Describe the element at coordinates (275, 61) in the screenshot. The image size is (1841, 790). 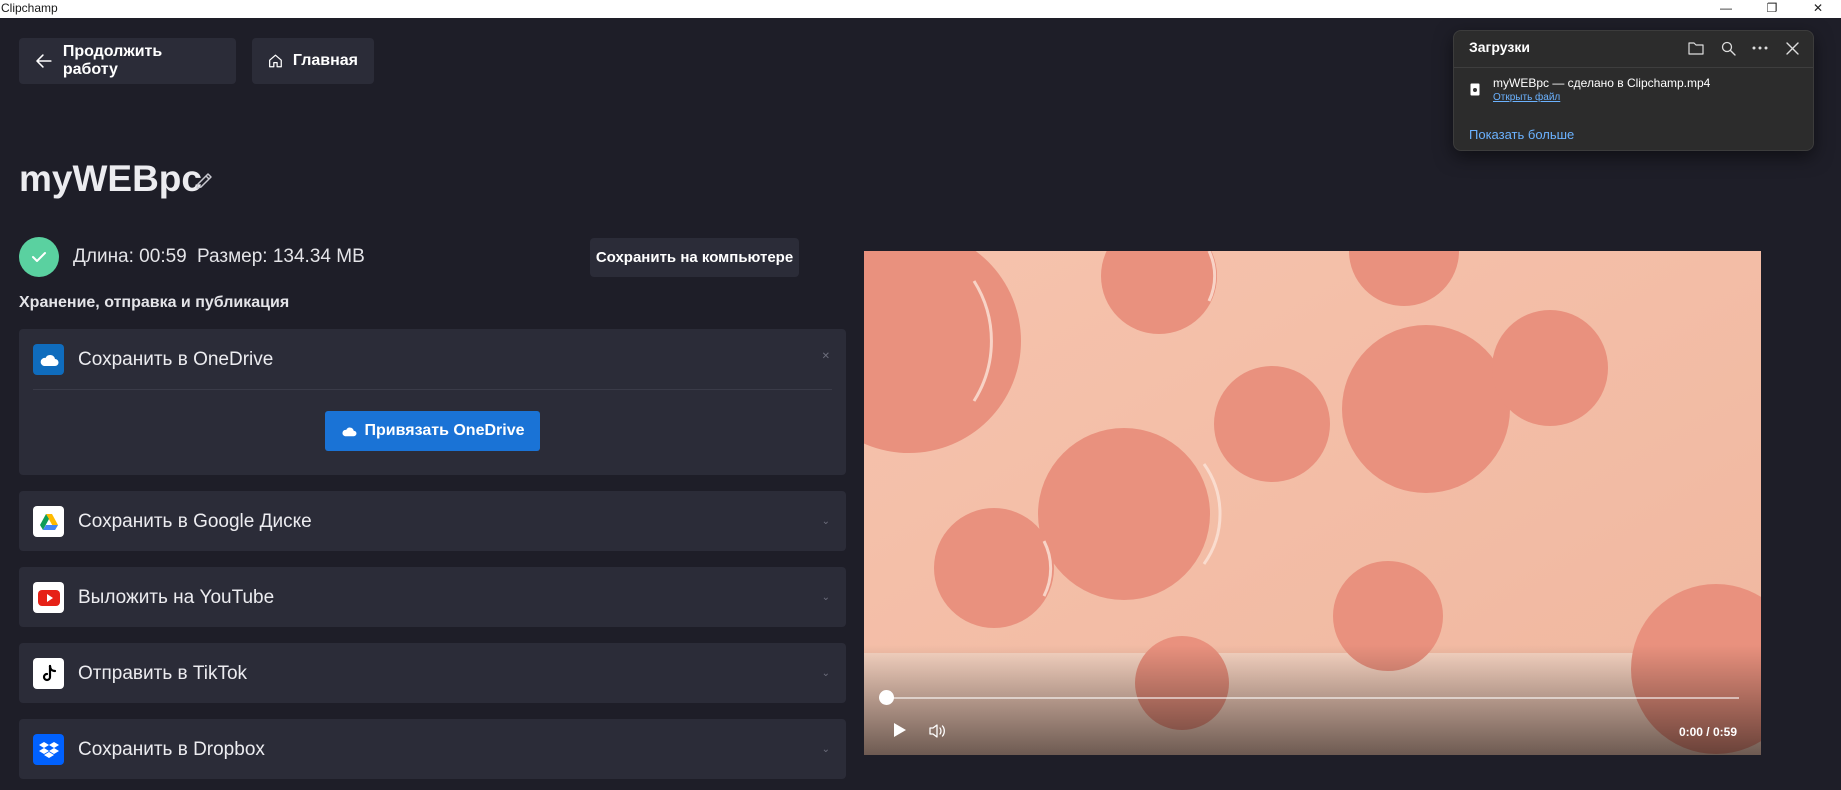
I see `home-icon` at that location.